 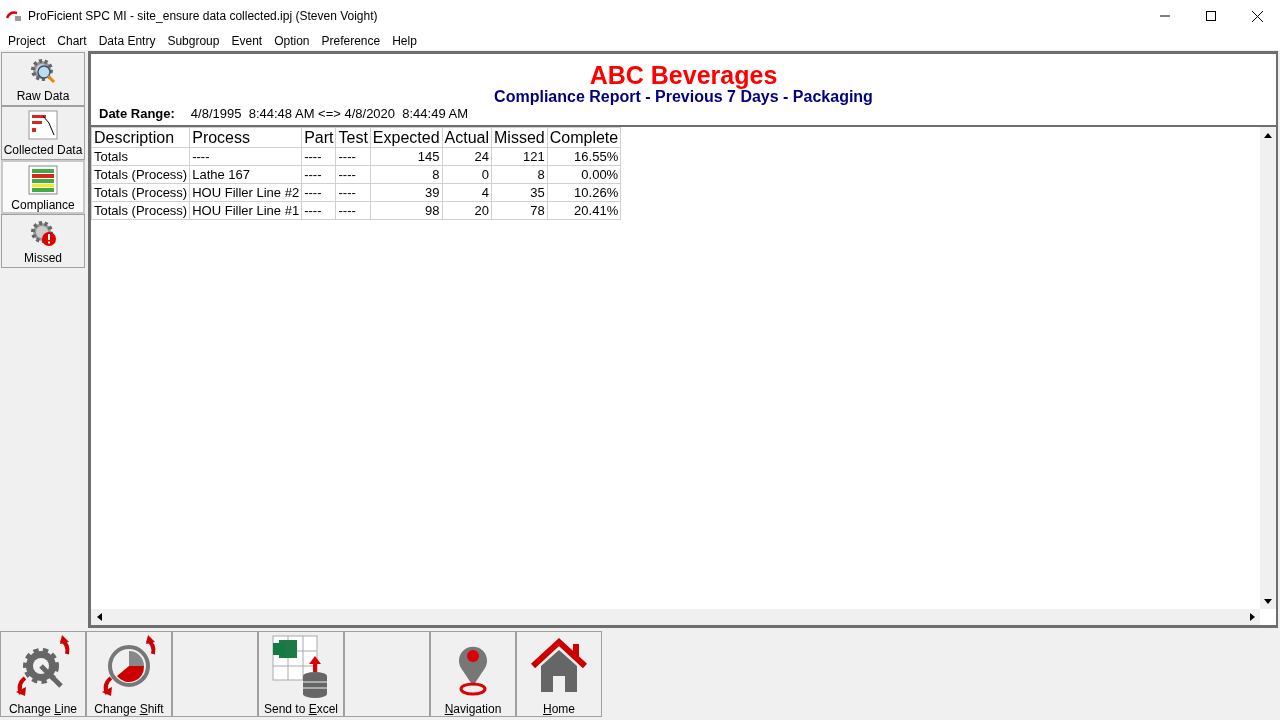 I want to click on toolbar-button: Change Shift, so click(x=129, y=674).